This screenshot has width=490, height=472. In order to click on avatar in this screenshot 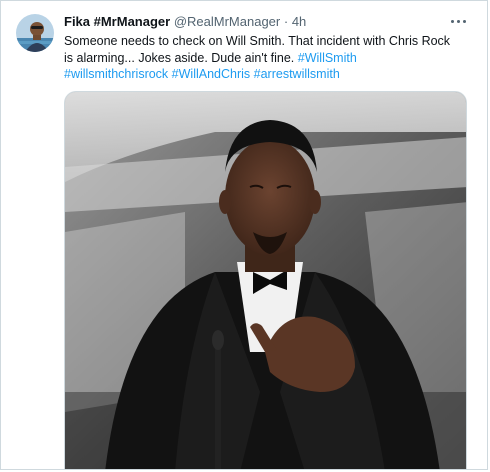, I will do `click(35, 33)`.